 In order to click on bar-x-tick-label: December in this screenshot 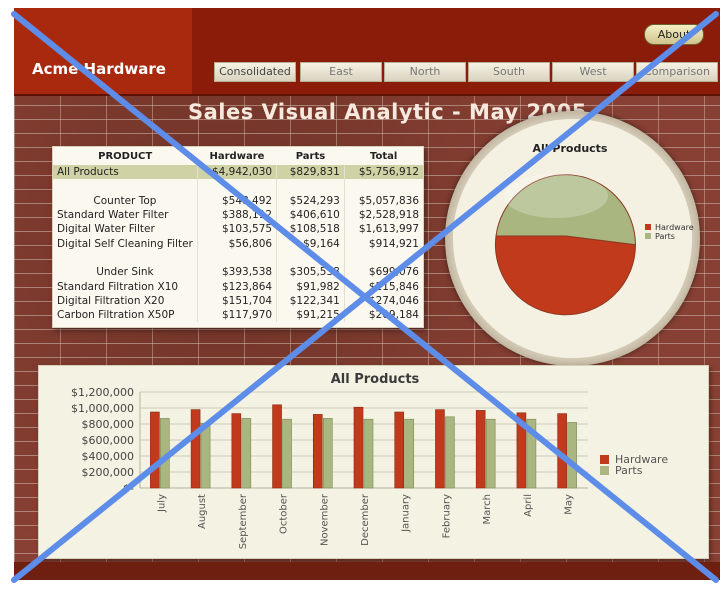, I will do `click(365, 519)`.